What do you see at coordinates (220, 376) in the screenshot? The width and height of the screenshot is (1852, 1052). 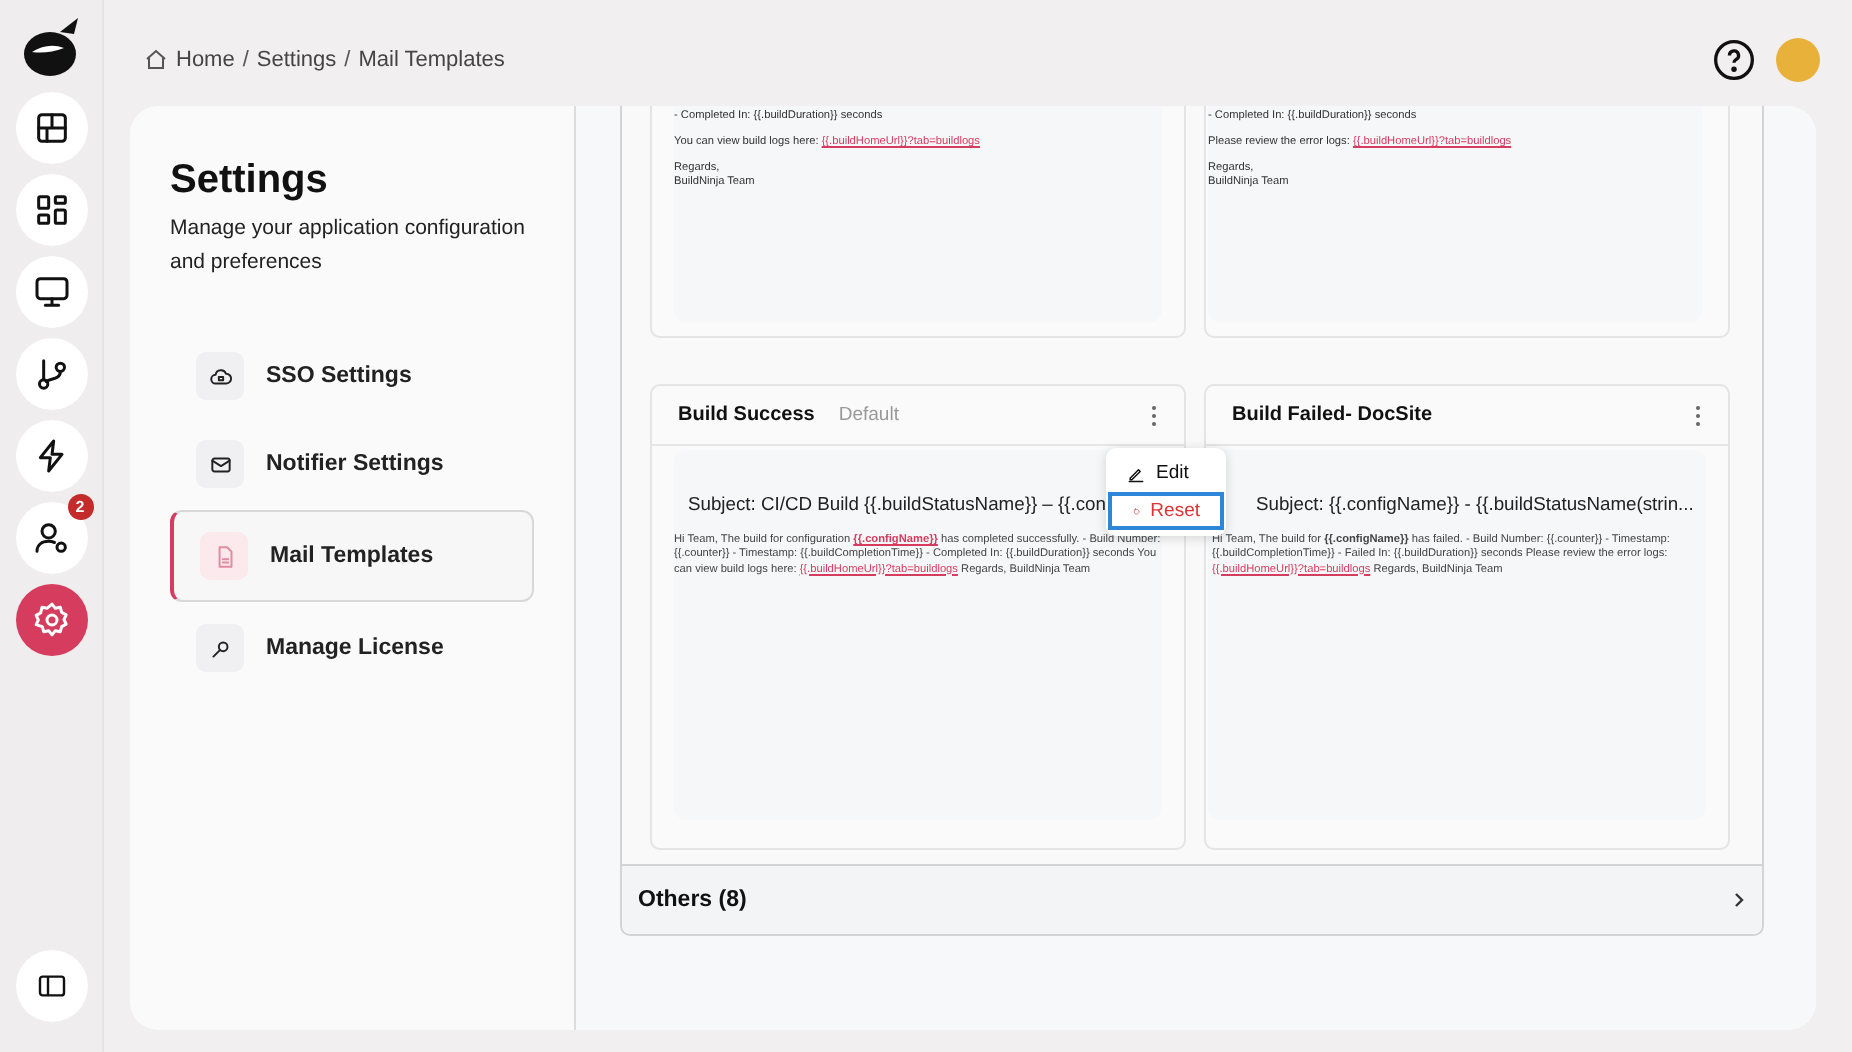 I see `cloud-icon` at bounding box center [220, 376].